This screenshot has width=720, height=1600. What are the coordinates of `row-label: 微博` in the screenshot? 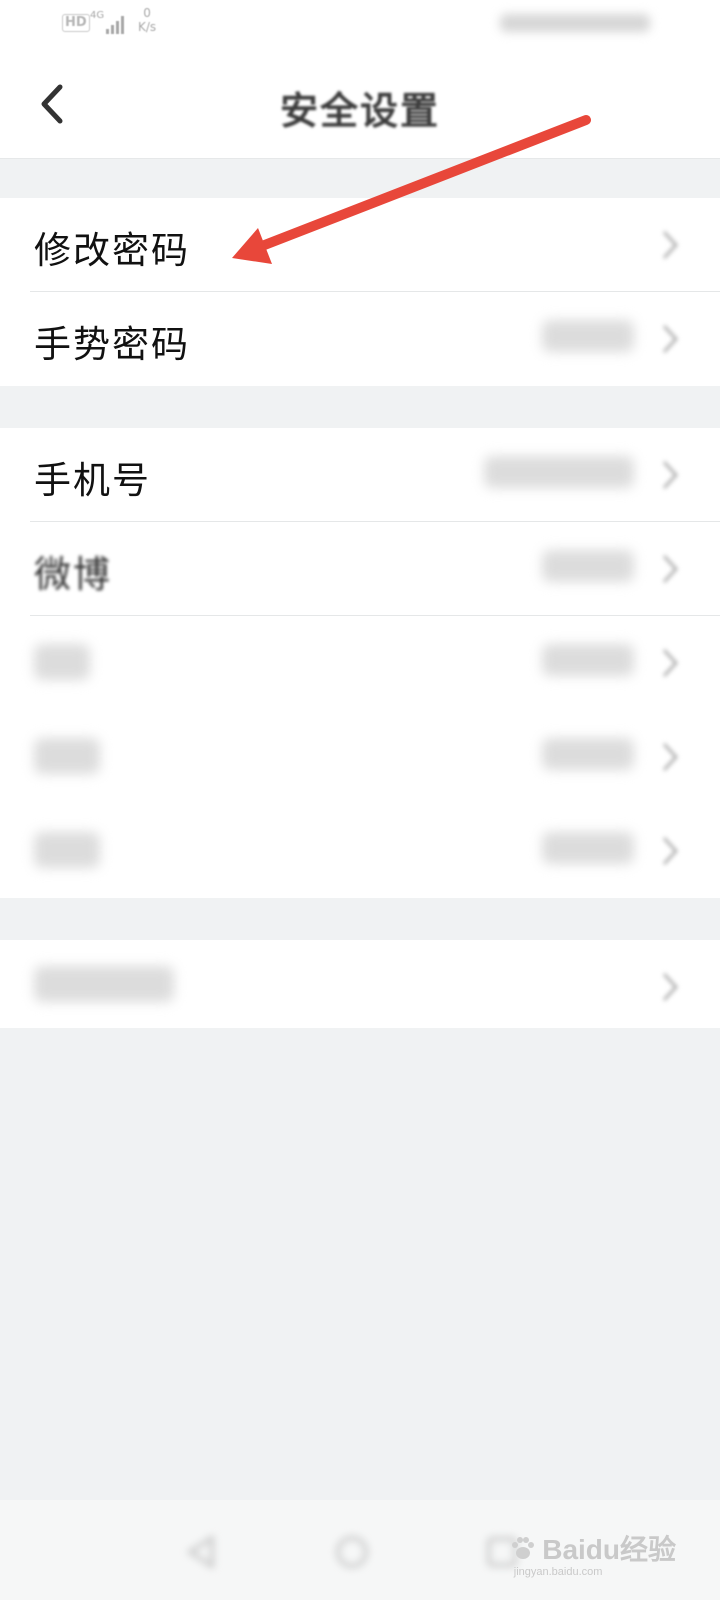 It's located at (73, 574).